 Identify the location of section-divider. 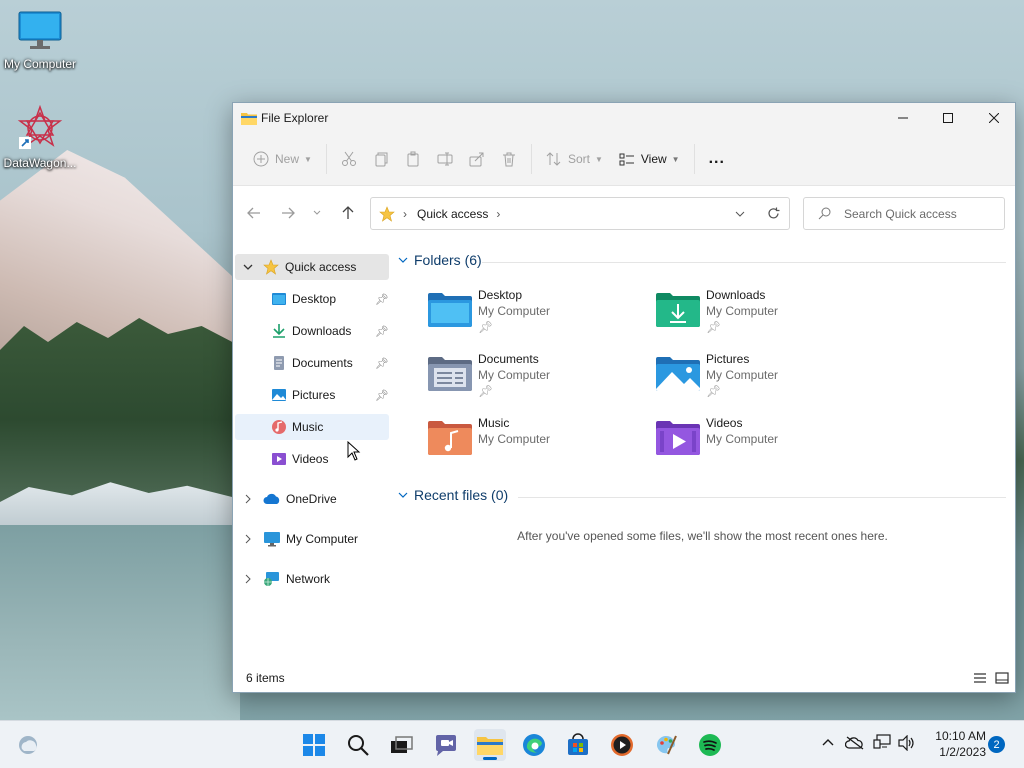
(762, 497).